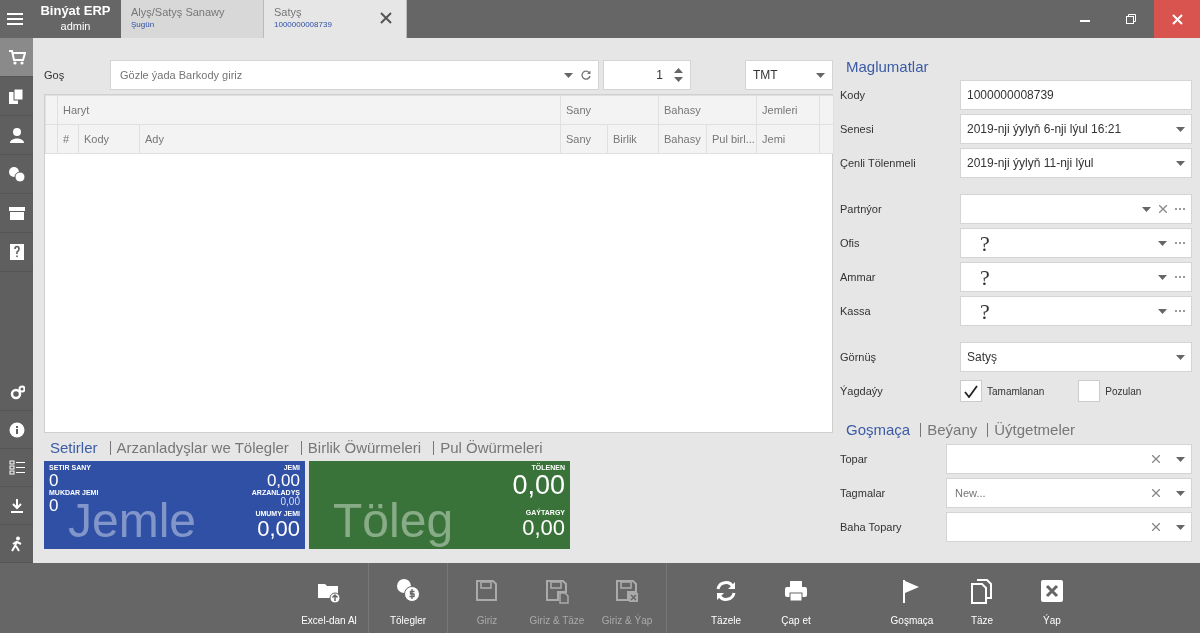 Image resolution: width=1200 pixels, height=633 pixels. I want to click on sidebar-item, so click(16, 57).